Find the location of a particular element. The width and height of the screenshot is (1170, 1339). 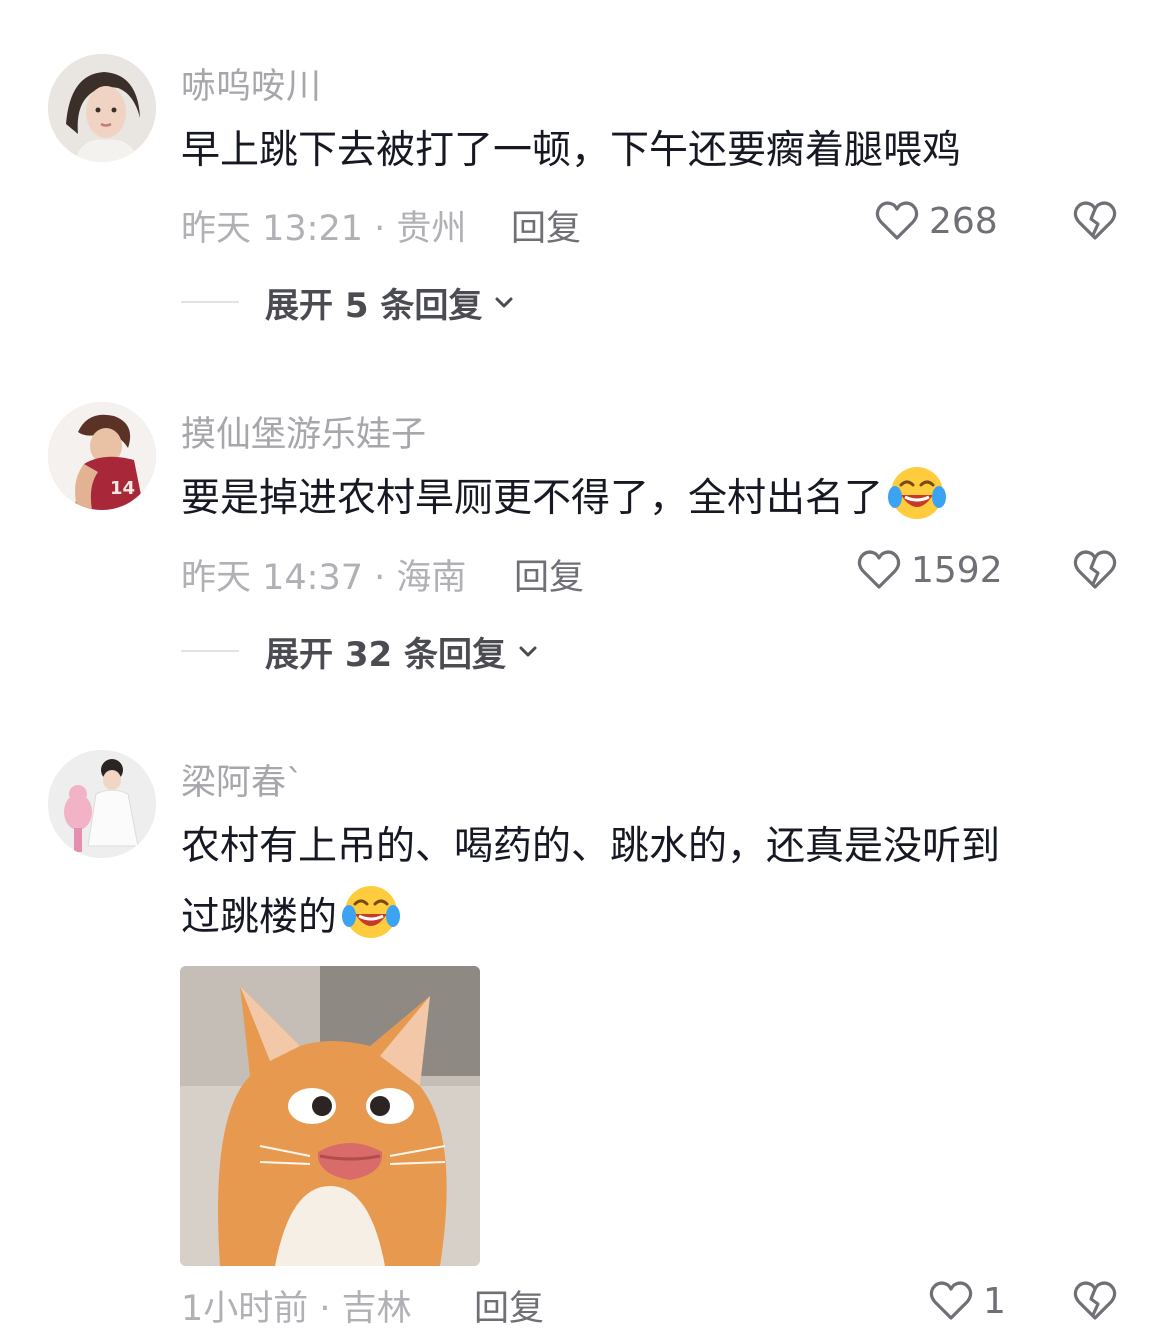

comment-text-line: 早上跳下去被打了一顿，下午还要瘸着腿喂鸡 is located at coordinates (571, 150).